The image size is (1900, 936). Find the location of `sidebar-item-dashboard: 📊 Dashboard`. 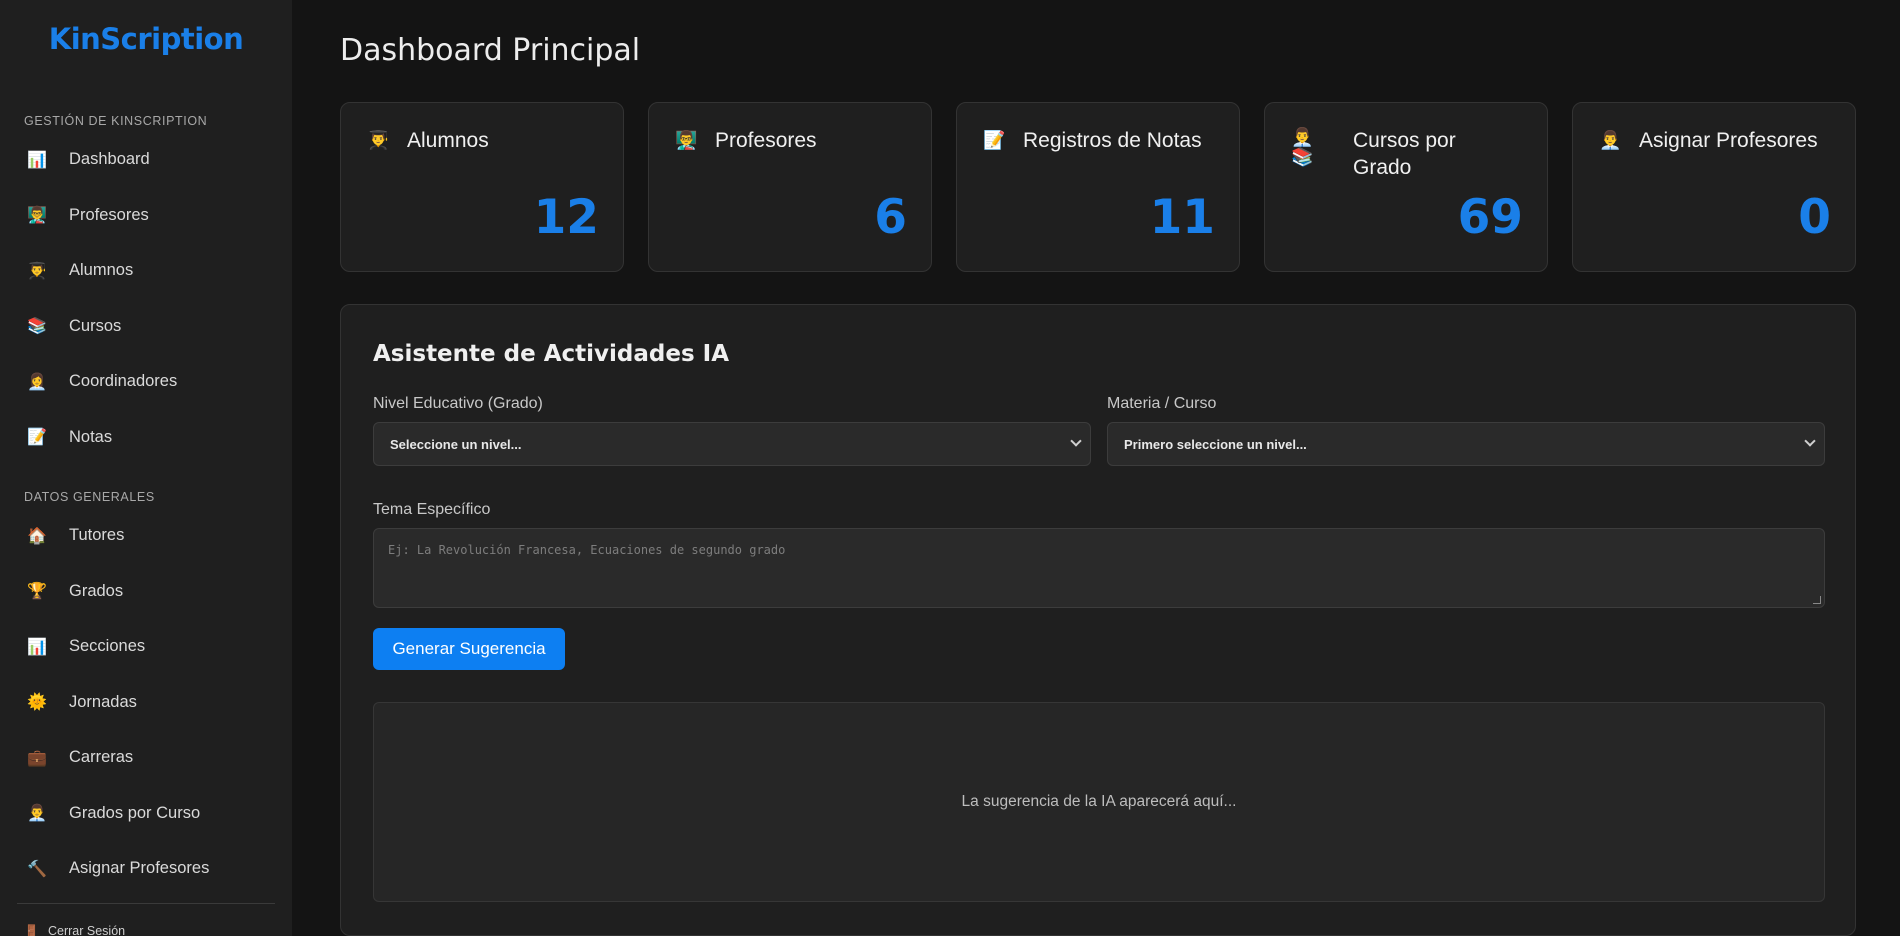

sidebar-item-dashboard: 📊 Dashboard is located at coordinates (146, 160).